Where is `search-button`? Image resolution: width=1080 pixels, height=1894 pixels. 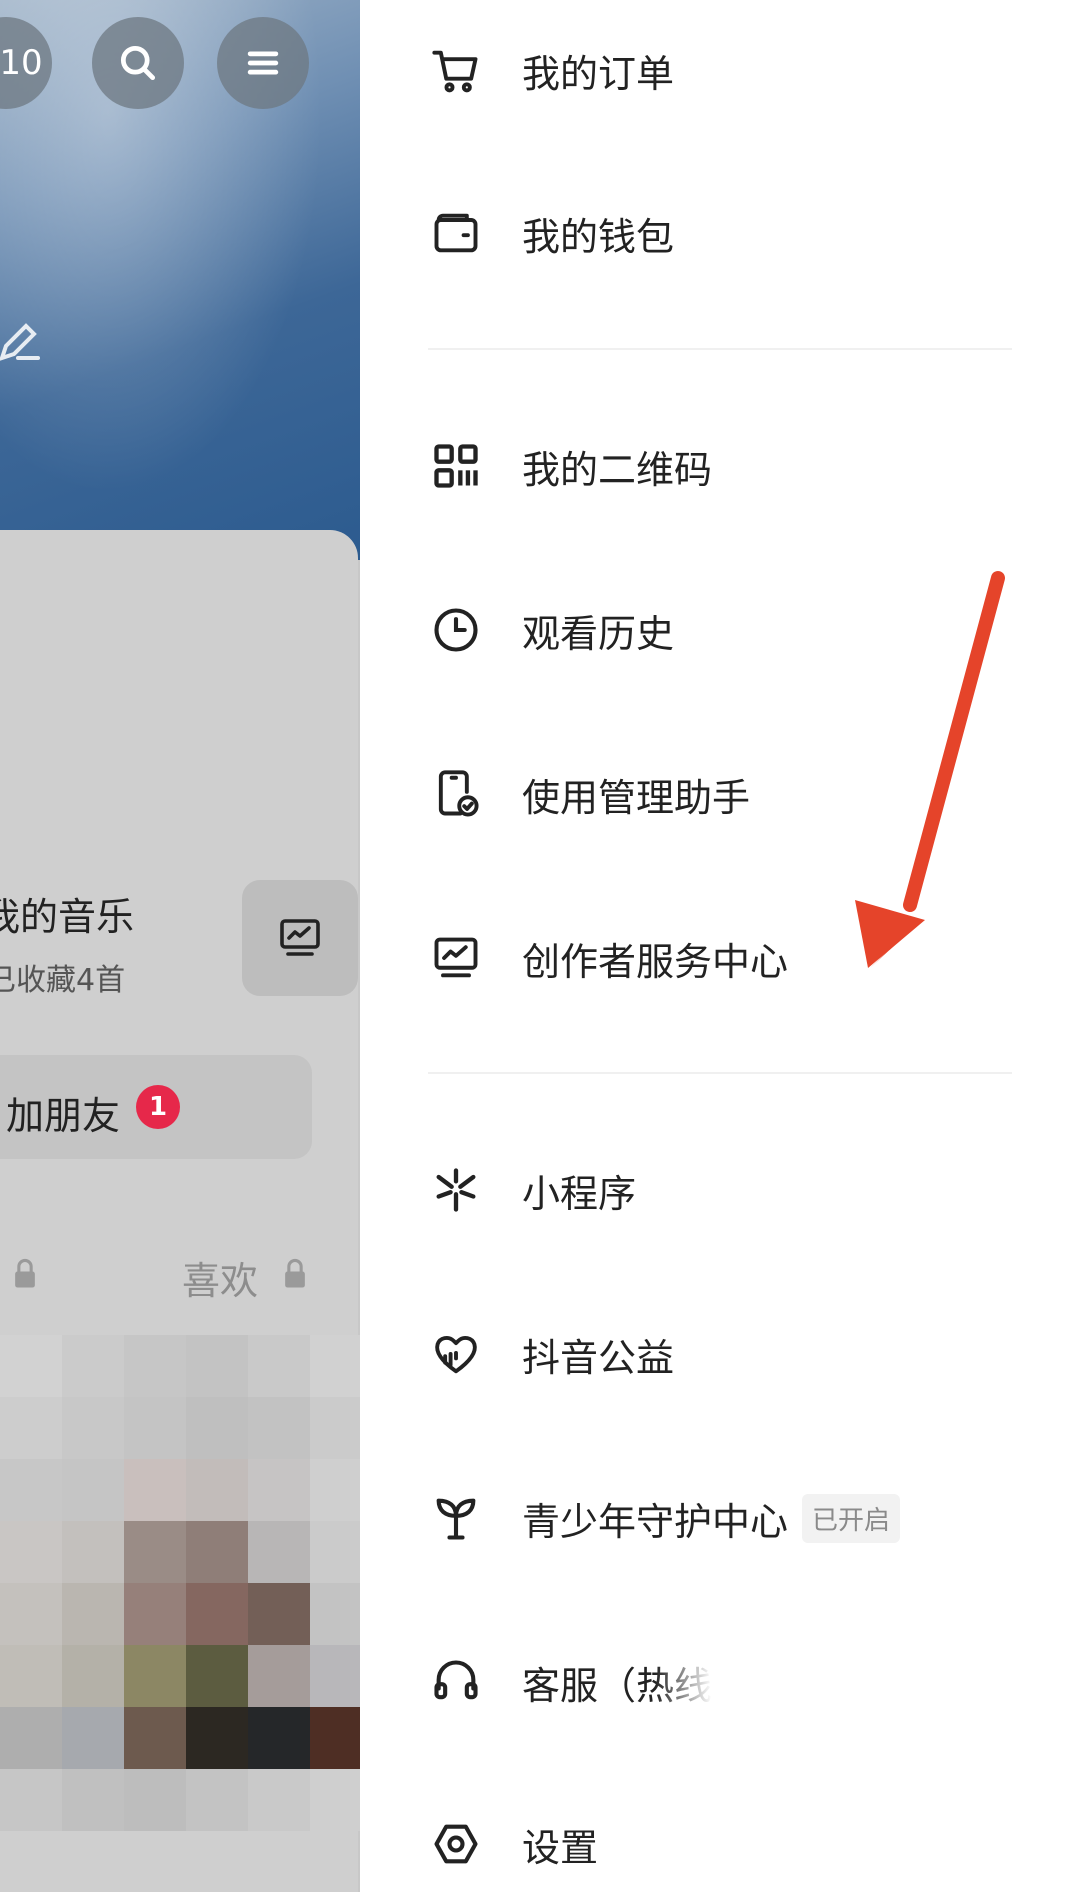
search-button is located at coordinates (138, 63).